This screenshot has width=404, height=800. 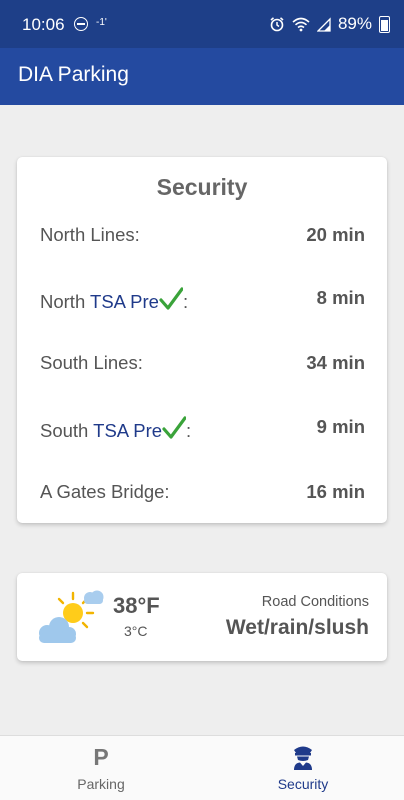 What do you see at coordinates (384, 24) in the screenshot?
I see `battery-icon` at bounding box center [384, 24].